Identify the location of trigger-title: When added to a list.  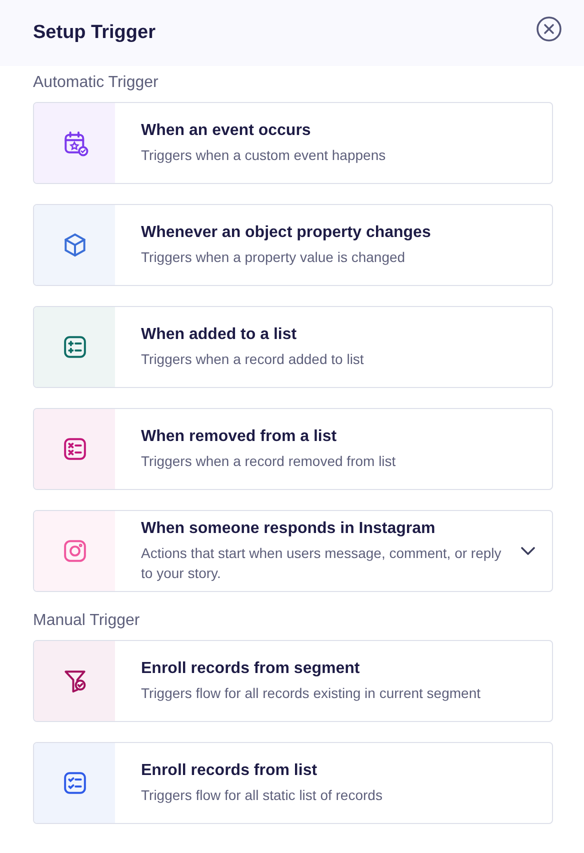
(219, 335).